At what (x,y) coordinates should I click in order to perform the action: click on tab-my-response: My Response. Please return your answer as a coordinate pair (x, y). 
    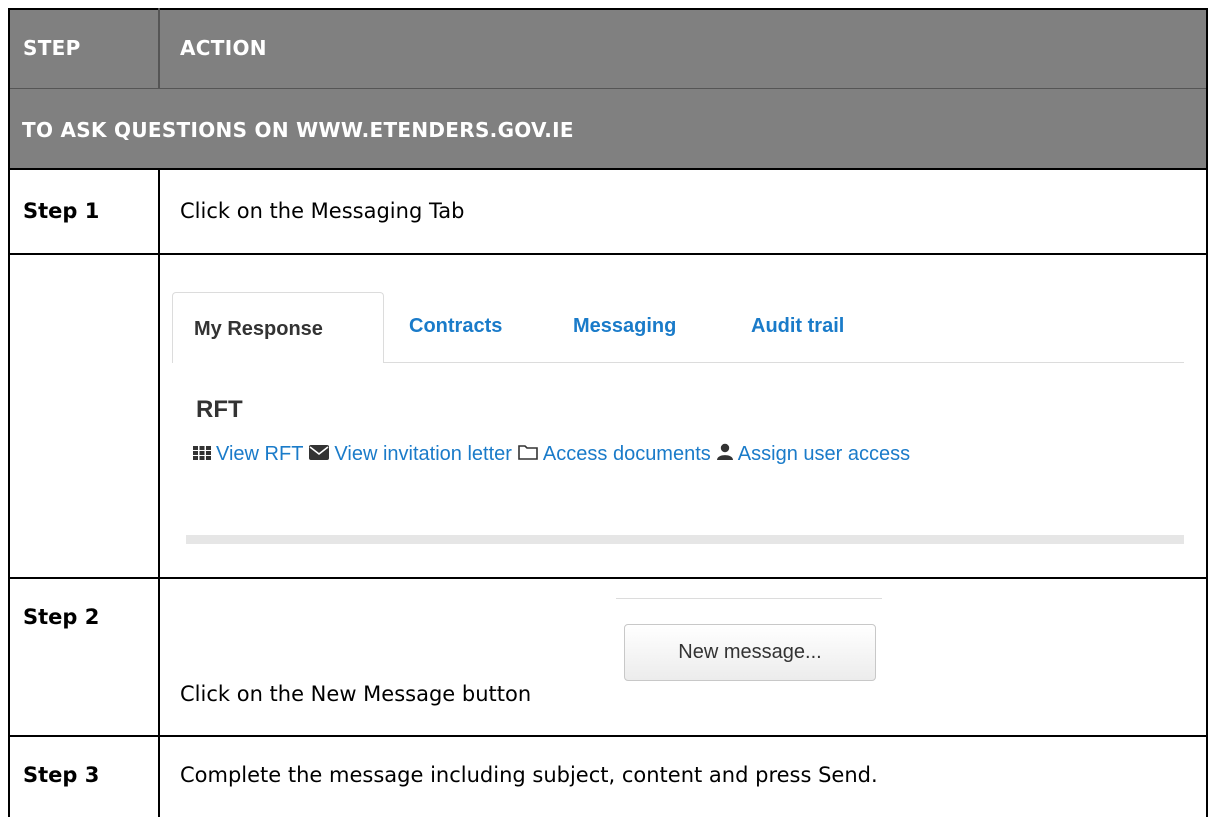
    Looking at the image, I should click on (278, 327).